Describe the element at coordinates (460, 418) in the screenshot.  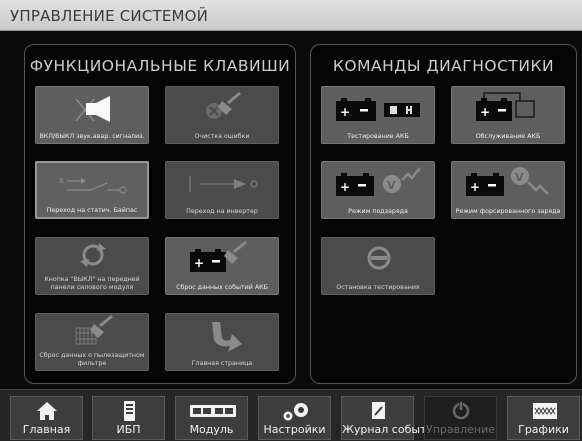
I see `nav-control: Управление` at that location.